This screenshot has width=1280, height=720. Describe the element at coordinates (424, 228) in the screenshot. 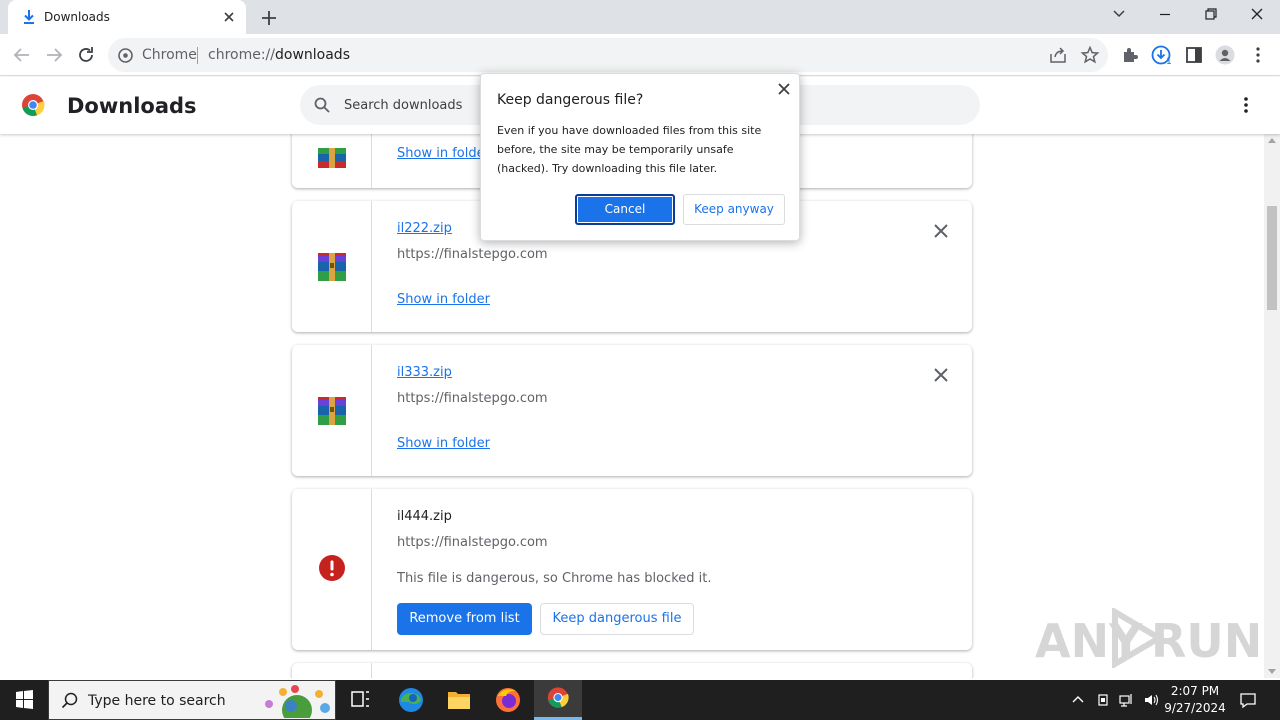

I see `file-name-link: il222.zip` at that location.